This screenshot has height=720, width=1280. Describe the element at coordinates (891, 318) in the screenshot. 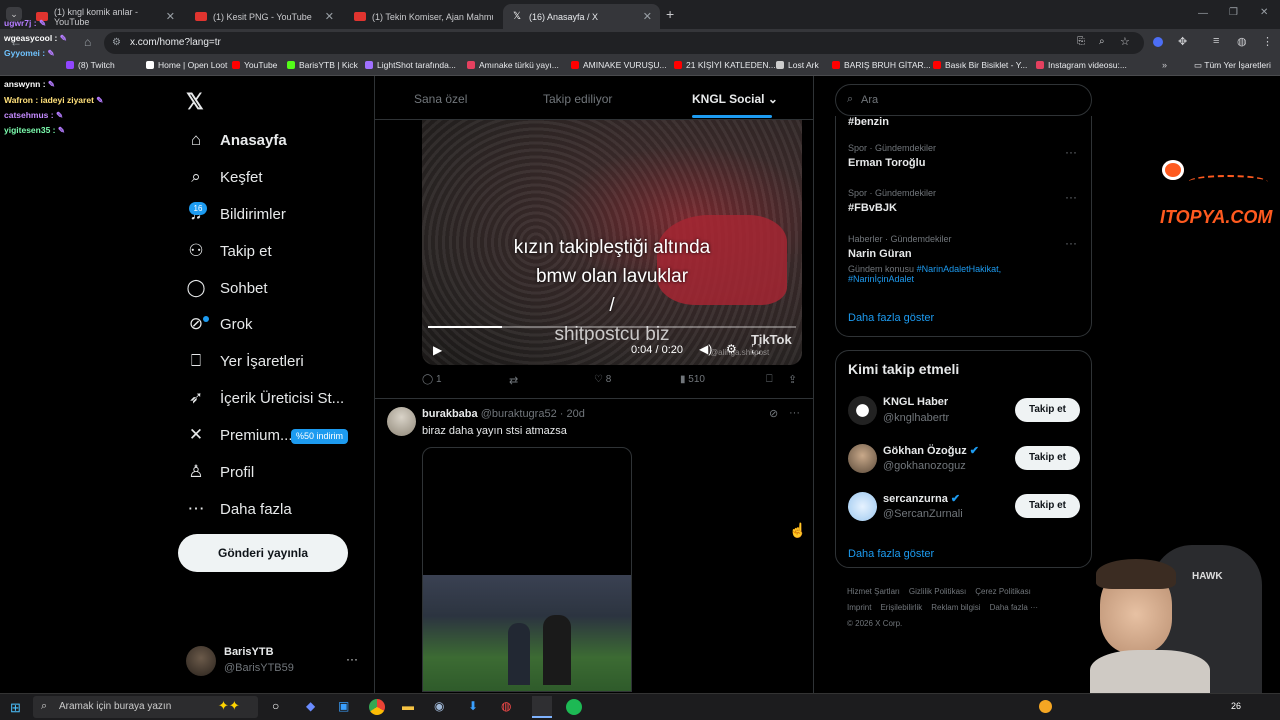

I see `show-more-trends-link: Daha fazla göster` at that location.